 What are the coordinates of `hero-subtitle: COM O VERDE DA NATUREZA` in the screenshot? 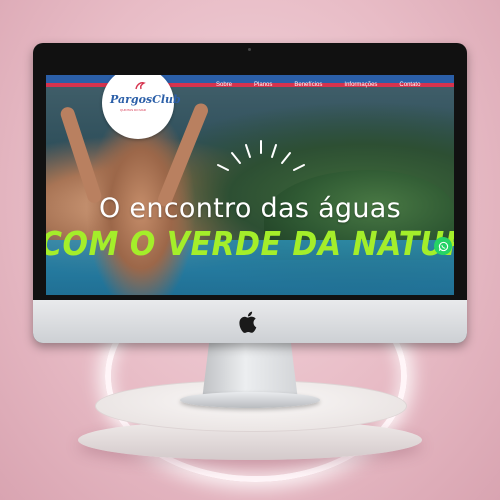 It's located at (250, 244).